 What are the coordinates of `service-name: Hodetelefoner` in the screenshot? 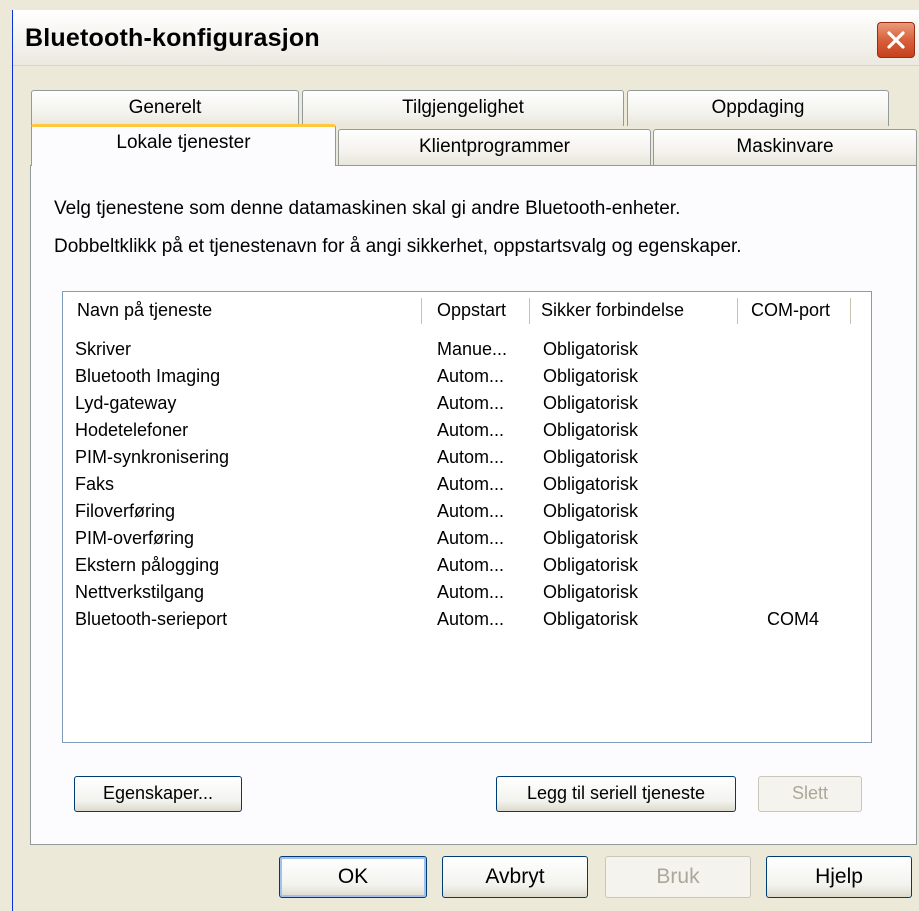 It's located at (132, 430).